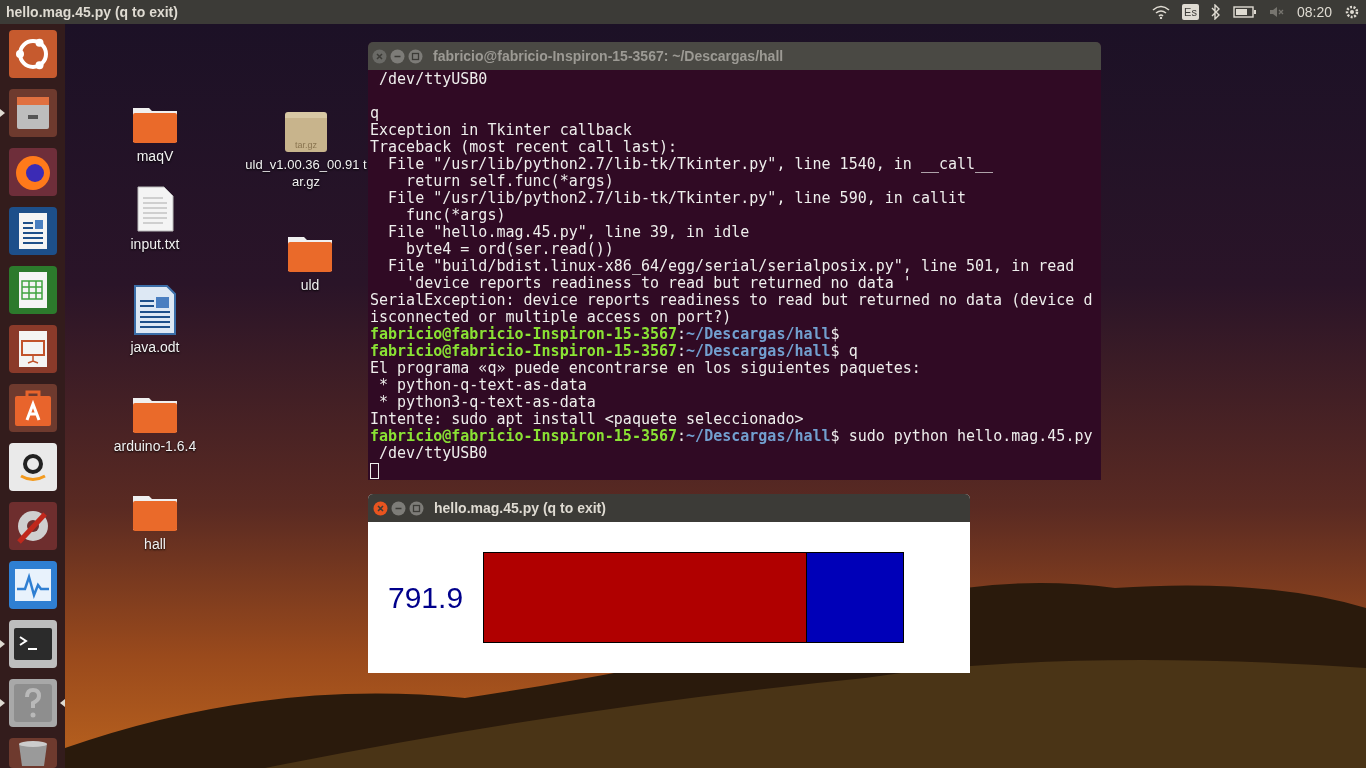 Image resolution: width=1366 pixels, height=768 pixels. What do you see at coordinates (1190, 12) in the screenshot?
I see `keyboard-layout-indicator: Es` at bounding box center [1190, 12].